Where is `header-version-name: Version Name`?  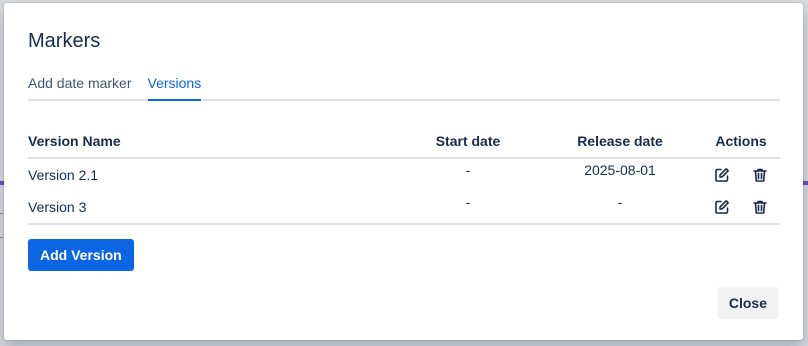
header-version-name: Version Name is located at coordinates (213, 145).